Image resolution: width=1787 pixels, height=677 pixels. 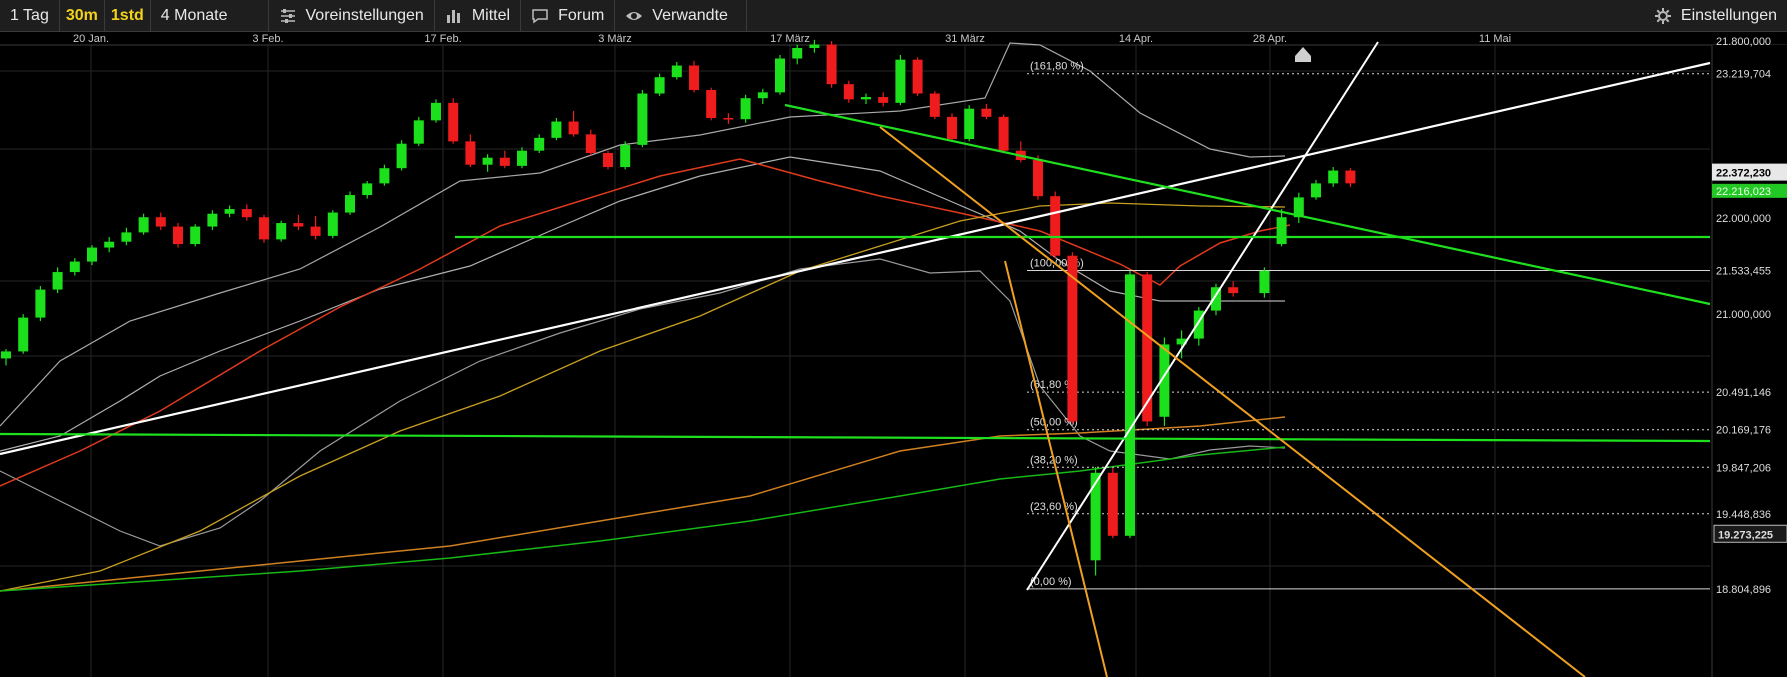 What do you see at coordinates (1303, 54) in the screenshot?
I see `home-marker` at bounding box center [1303, 54].